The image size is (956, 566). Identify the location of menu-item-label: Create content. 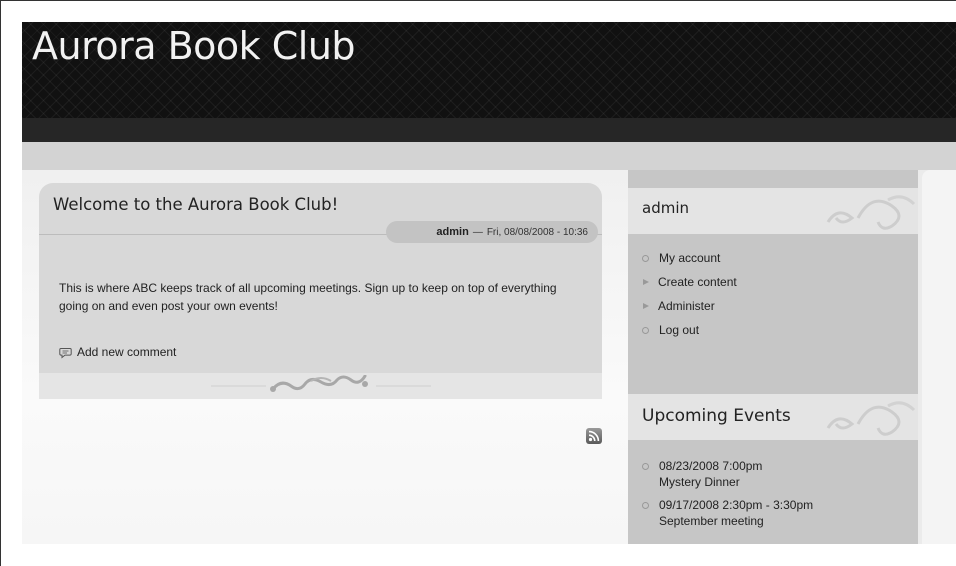
(697, 282).